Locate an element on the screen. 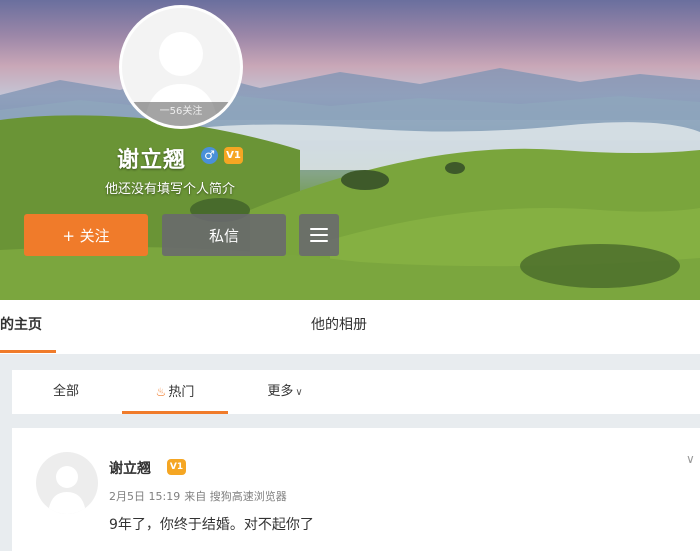  filter-all-tab: 全部 is located at coordinates (66, 392).